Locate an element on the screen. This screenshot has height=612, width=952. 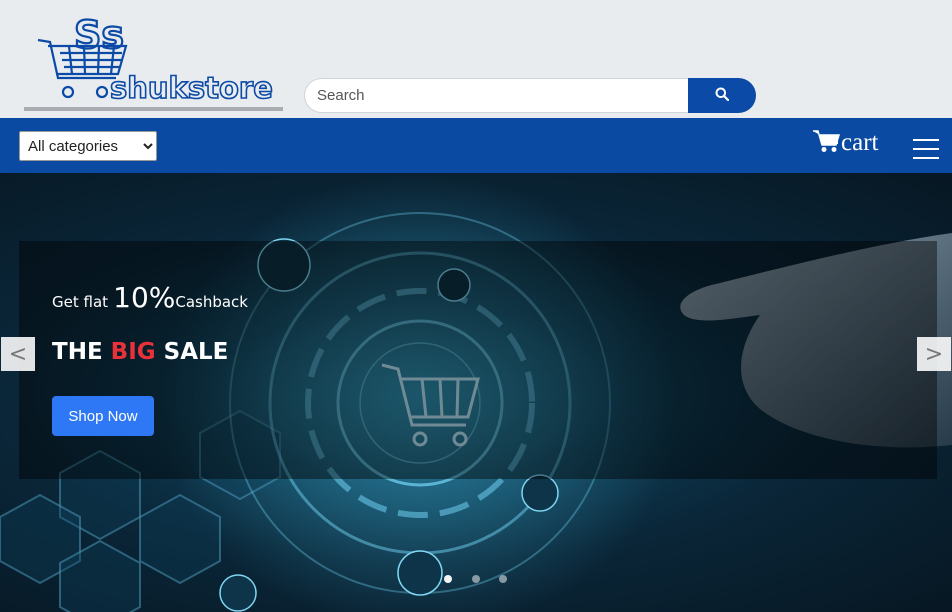
search-button is located at coordinates (722, 95).